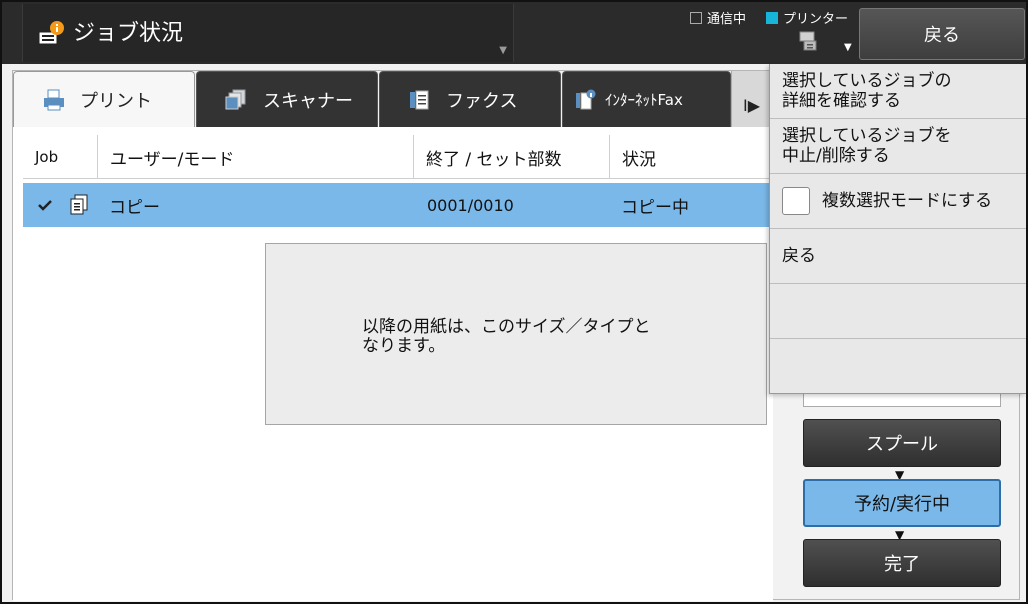  Describe the element at coordinates (47, 205) in the screenshot. I see `check-icon` at that location.